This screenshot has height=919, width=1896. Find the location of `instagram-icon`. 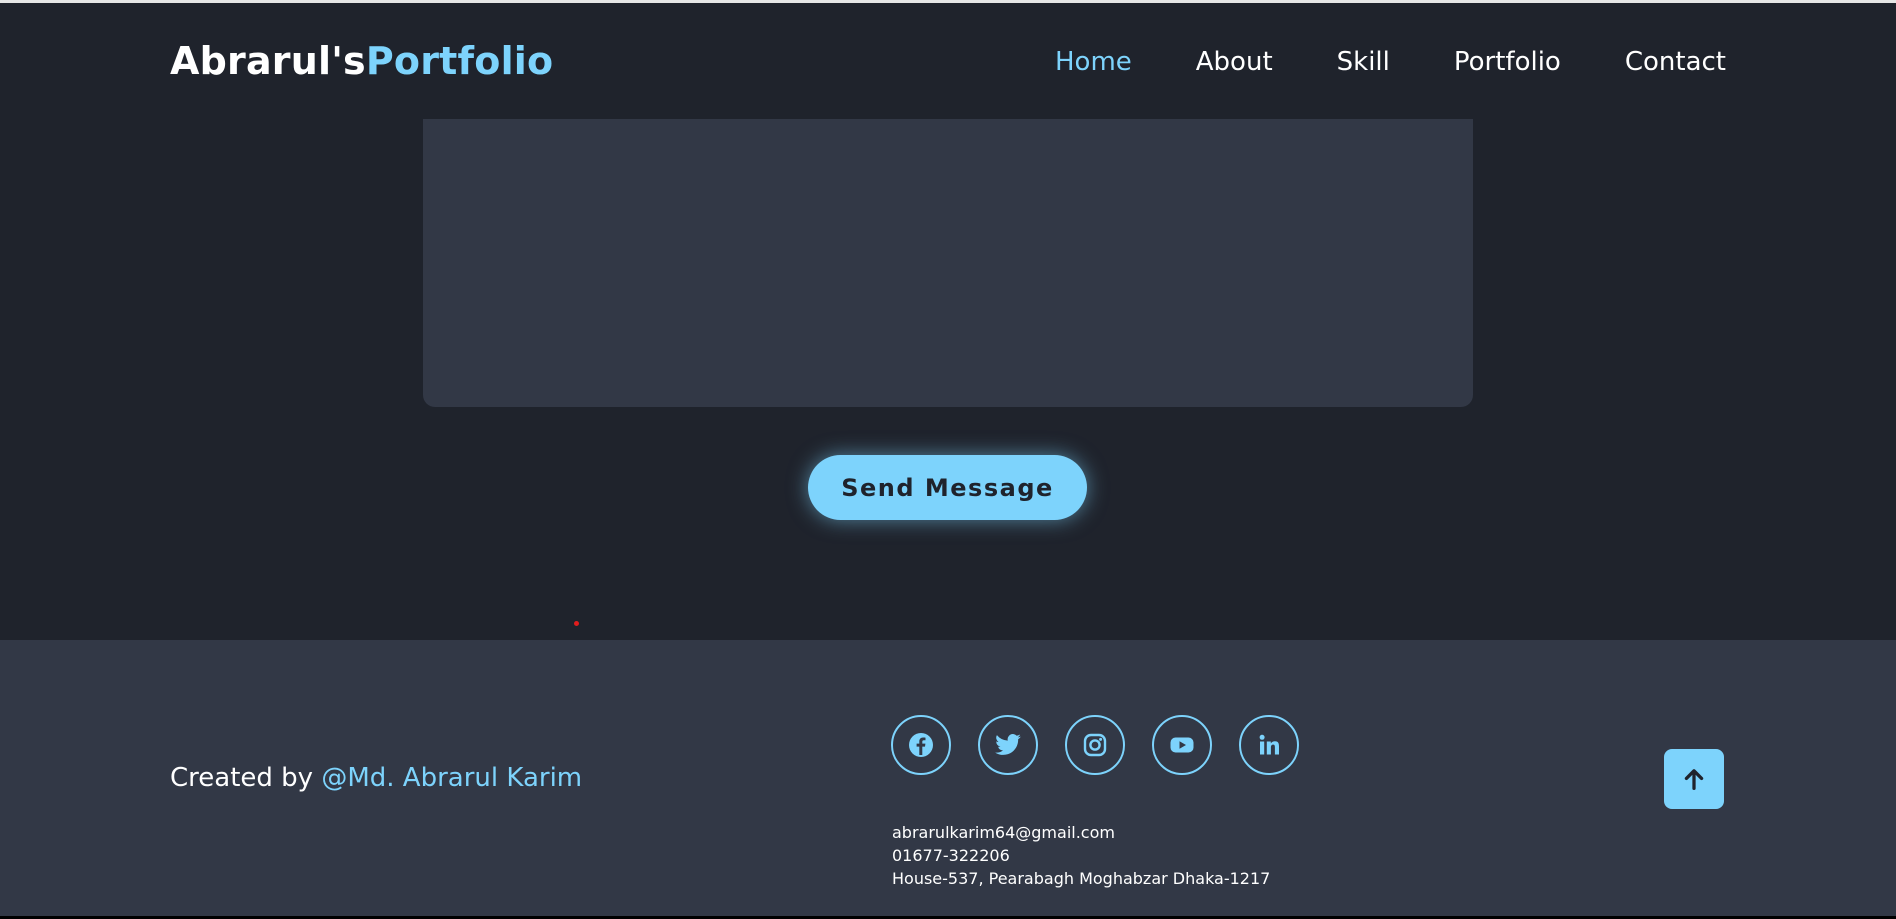

instagram-icon is located at coordinates (1095, 745).